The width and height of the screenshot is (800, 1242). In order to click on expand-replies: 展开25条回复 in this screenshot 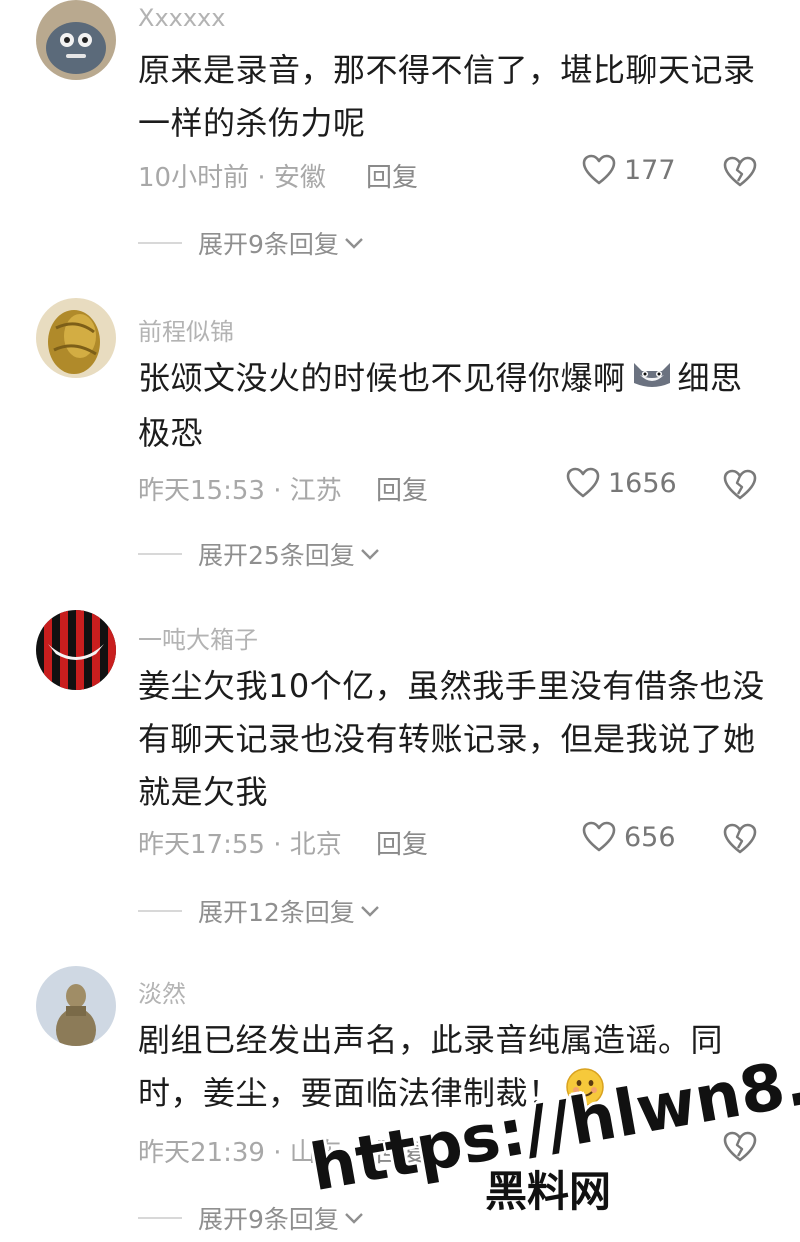, I will do `click(259, 554)`.